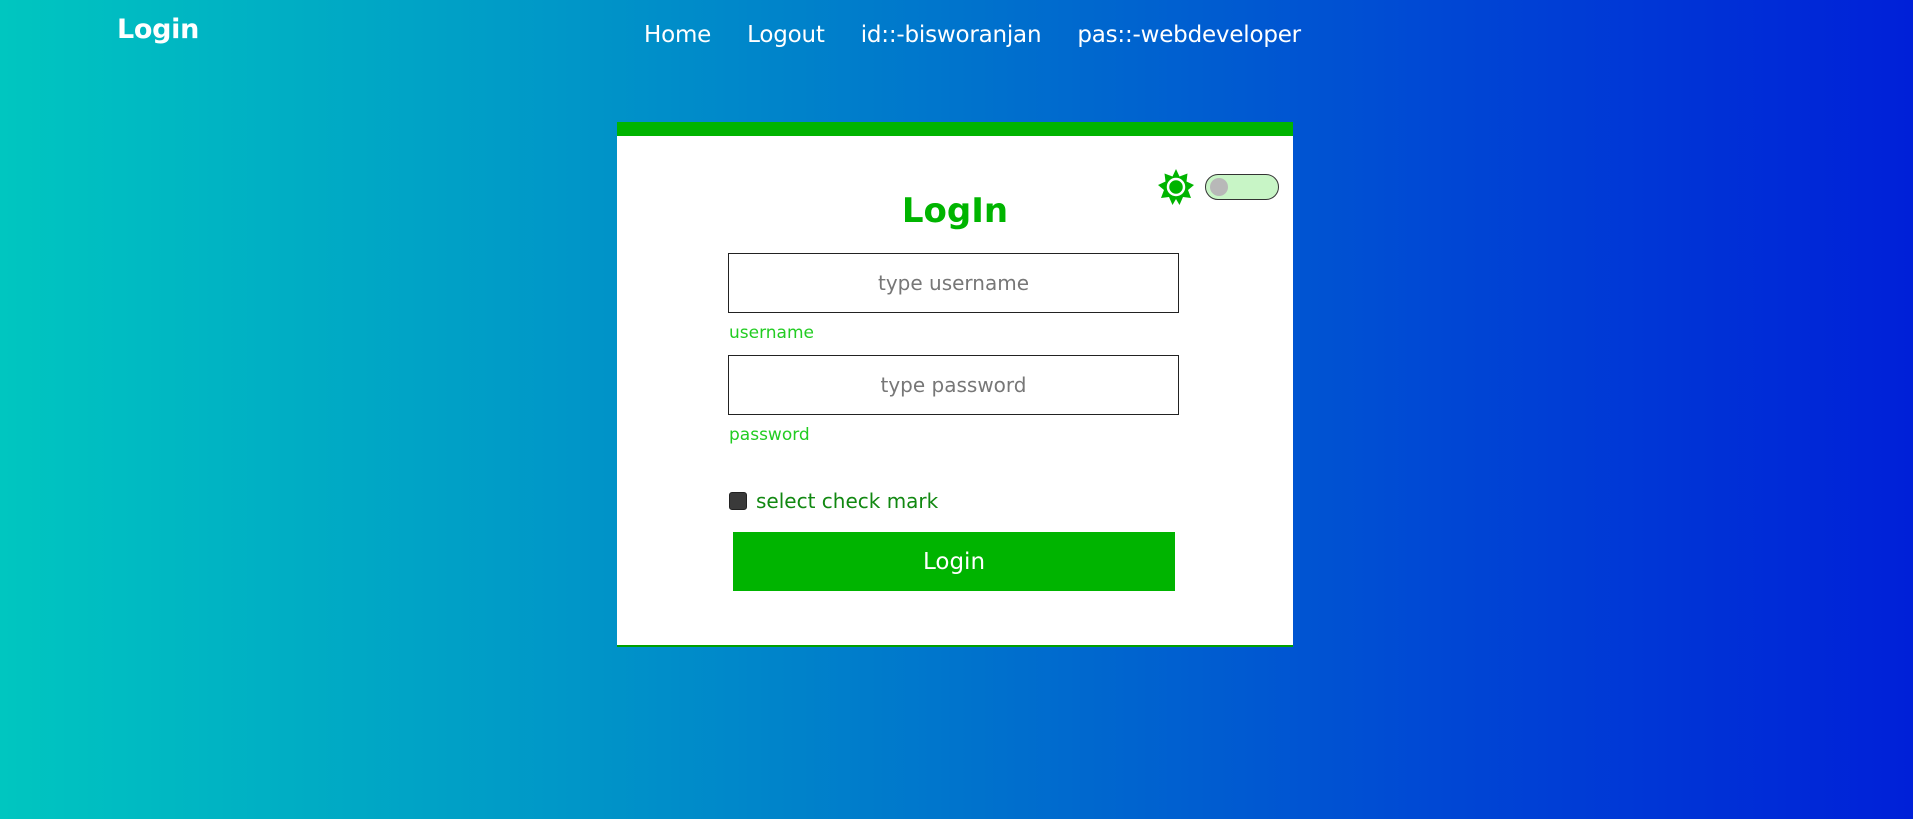 The height and width of the screenshot is (819, 1913). Describe the element at coordinates (951, 35) in the screenshot. I see `nav-id-link: id::-bisworanjan` at that location.